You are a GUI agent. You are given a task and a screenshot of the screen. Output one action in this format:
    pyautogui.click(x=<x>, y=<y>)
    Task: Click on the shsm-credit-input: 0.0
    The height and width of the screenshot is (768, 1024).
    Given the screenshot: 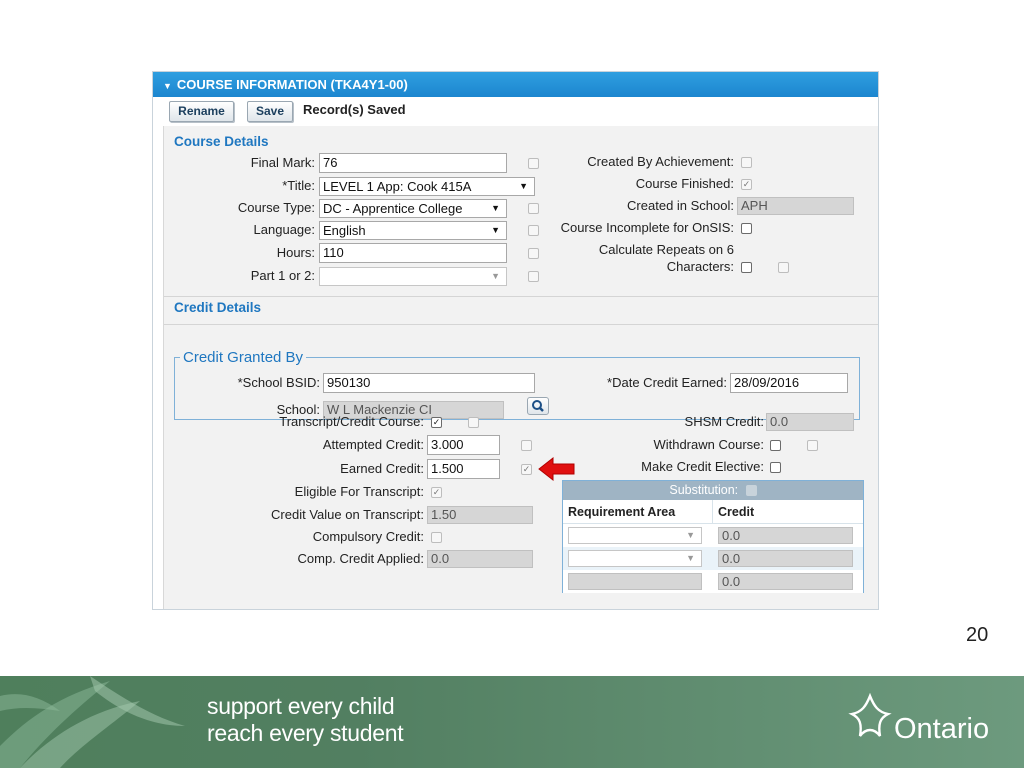 What is the action you would take?
    pyautogui.click(x=810, y=422)
    